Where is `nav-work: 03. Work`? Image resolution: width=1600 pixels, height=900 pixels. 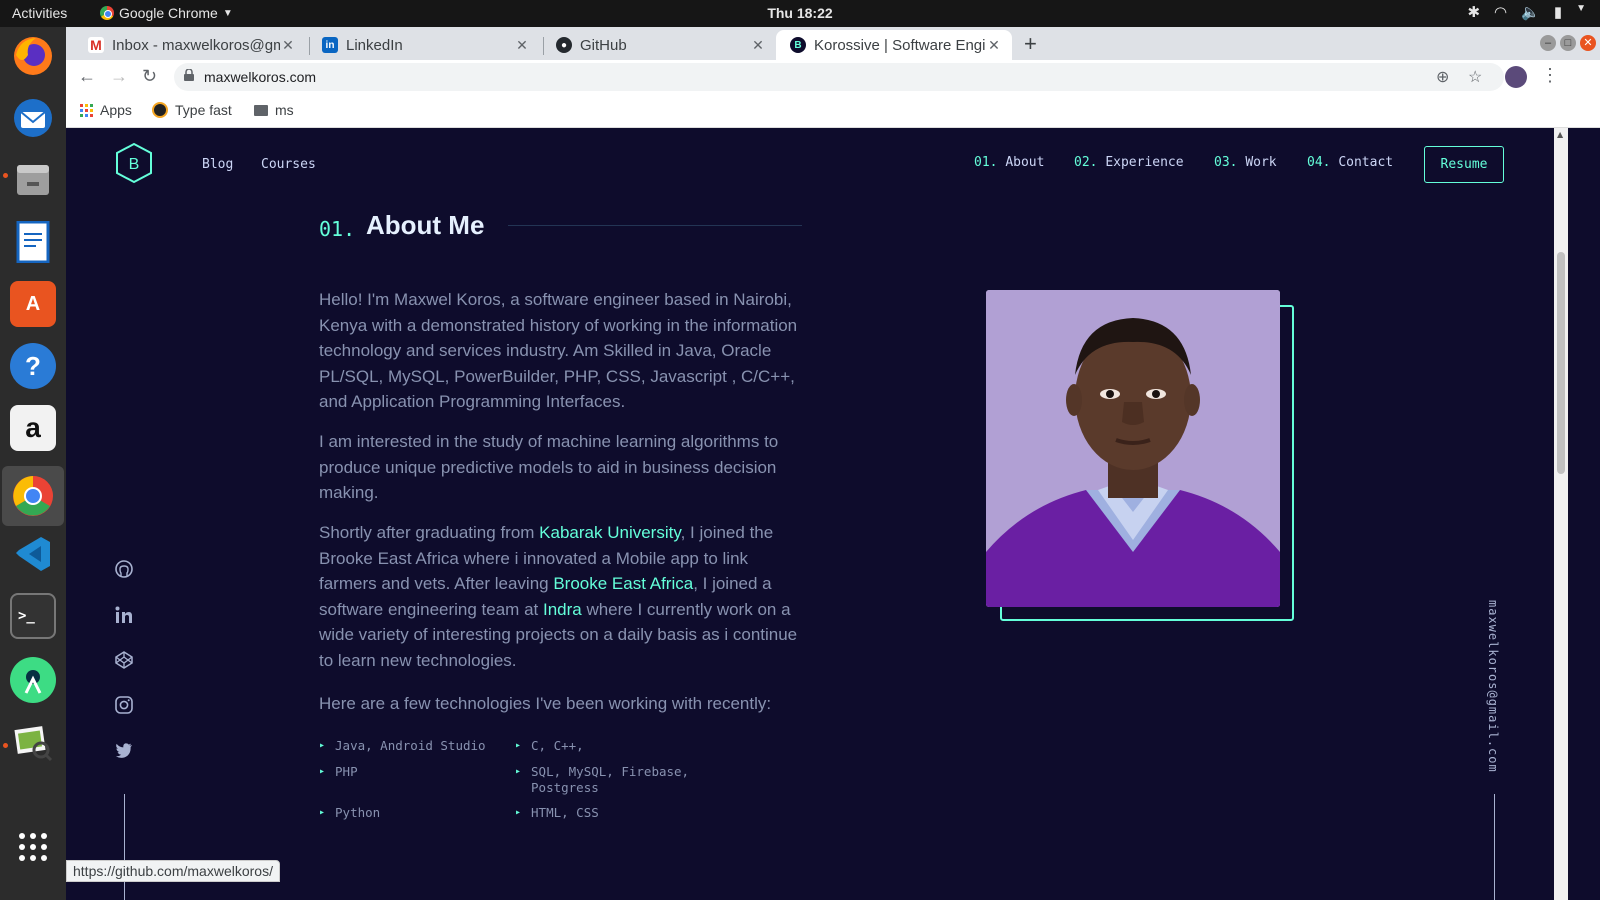
nav-work: 03. Work is located at coordinates (1245, 162).